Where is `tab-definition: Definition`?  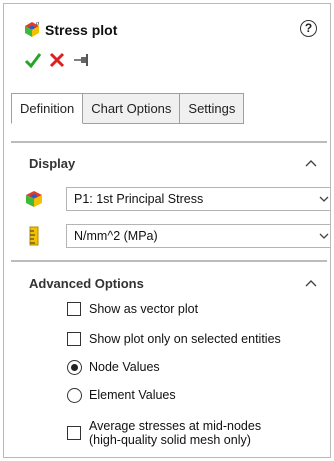 tab-definition: Definition is located at coordinates (47, 108).